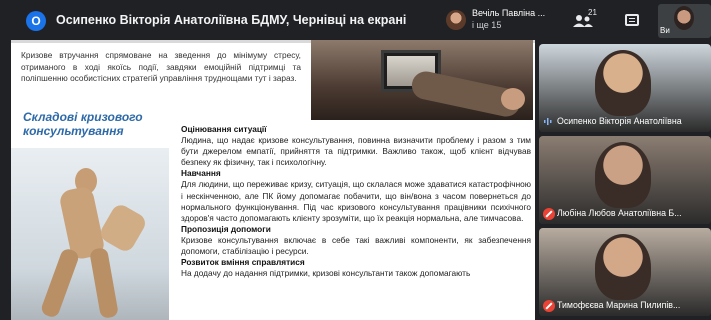  I want to click on participant-tile: Осипенко Вікторія Анатоліївна, so click(625, 88).